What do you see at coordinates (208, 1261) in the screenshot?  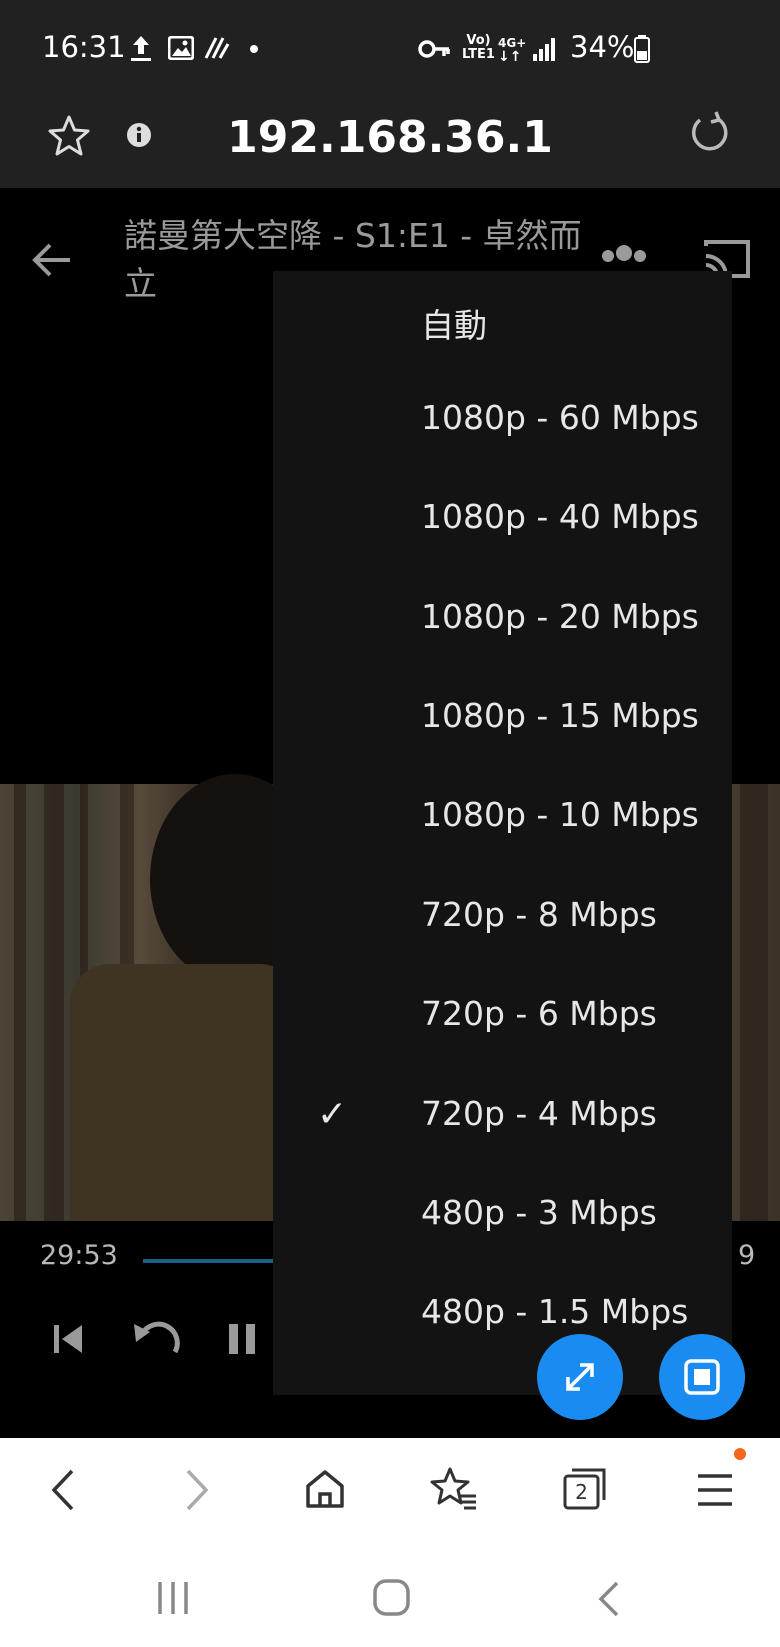 I see `seek-bar` at bounding box center [208, 1261].